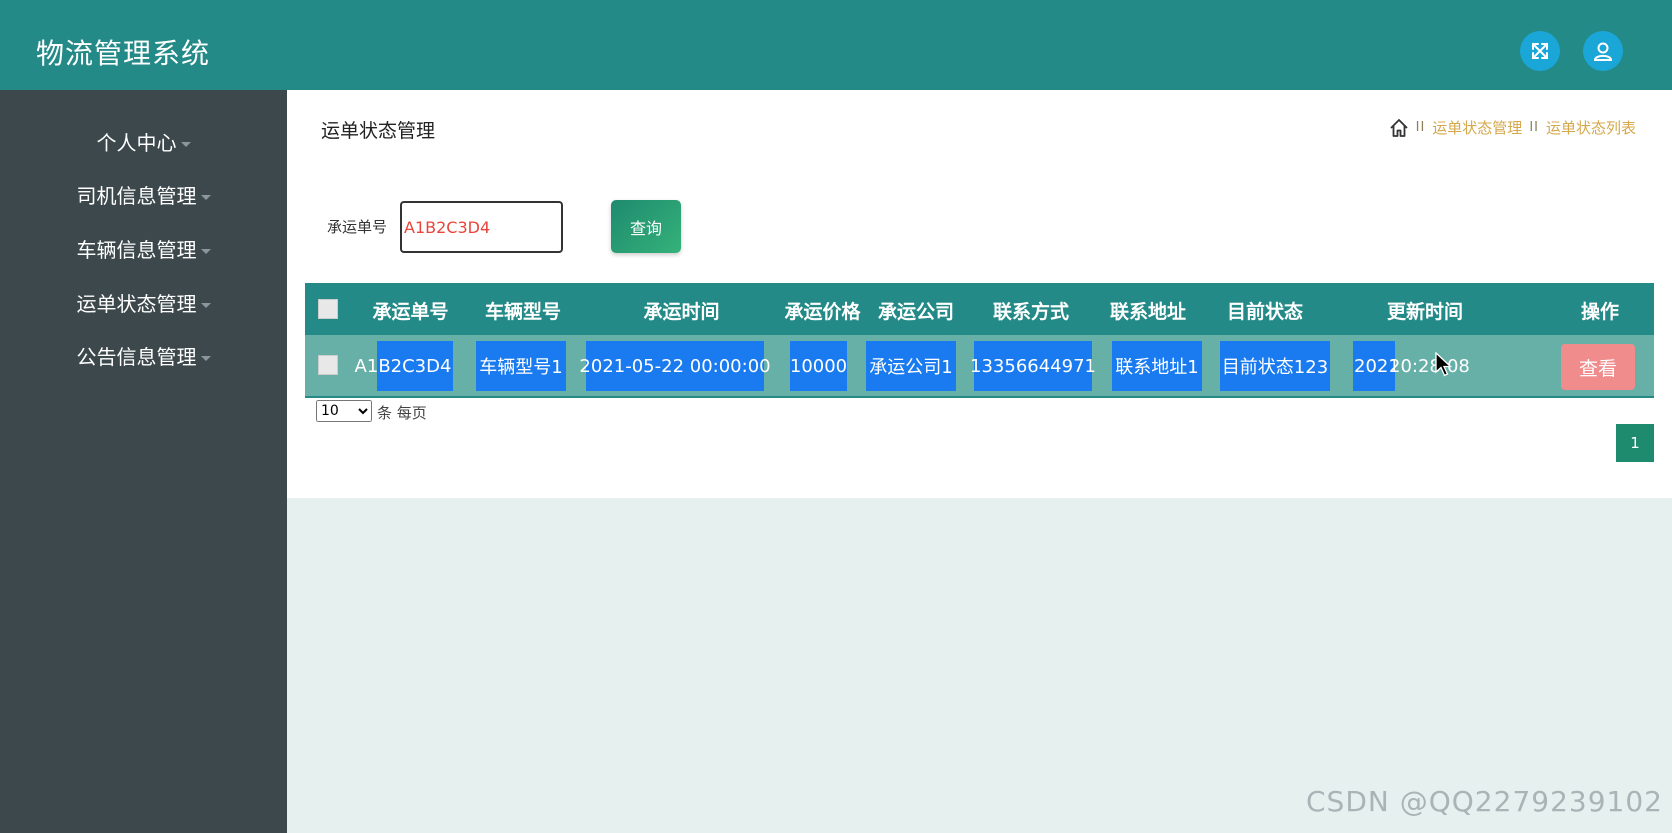  Describe the element at coordinates (378, 131) in the screenshot. I see `page-title: 运单状态管理` at that location.